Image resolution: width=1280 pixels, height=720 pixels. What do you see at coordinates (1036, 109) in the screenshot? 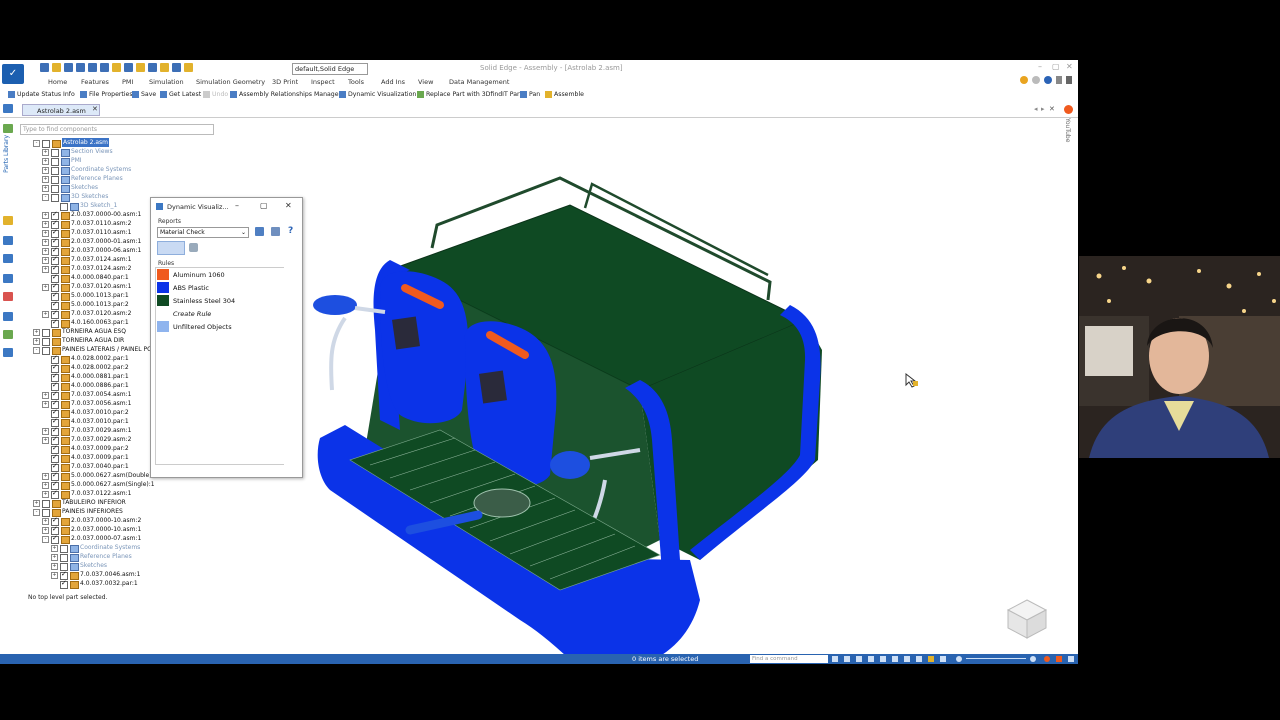
I see `tab-scroll-left-icon: ◂` at bounding box center [1036, 109].